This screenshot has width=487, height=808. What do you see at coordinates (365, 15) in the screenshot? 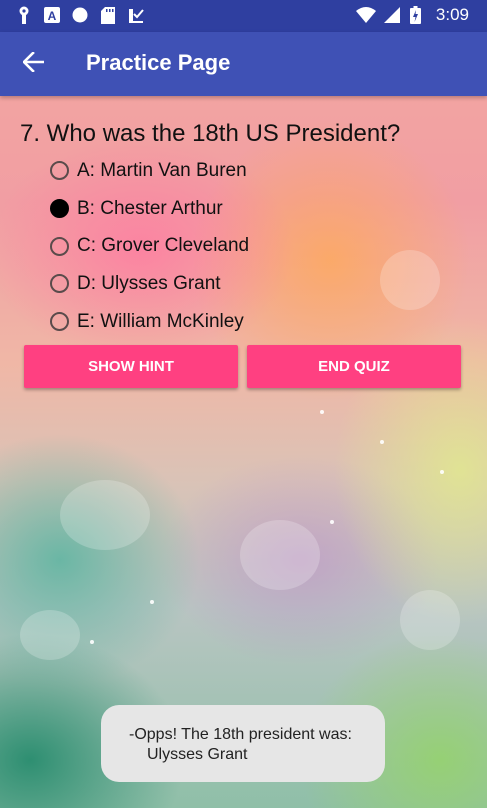
I see `wifi-icon` at bounding box center [365, 15].